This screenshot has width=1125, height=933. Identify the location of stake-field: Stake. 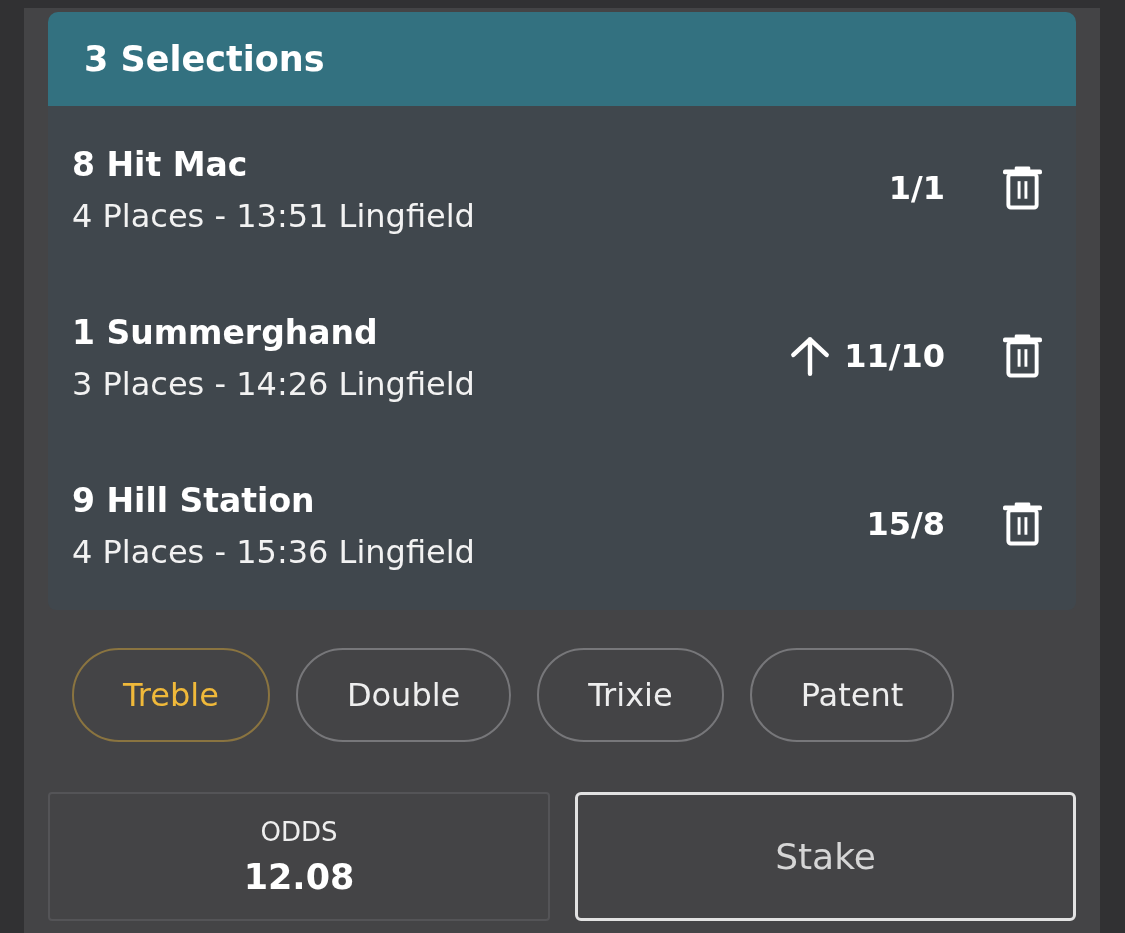
(825, 856).